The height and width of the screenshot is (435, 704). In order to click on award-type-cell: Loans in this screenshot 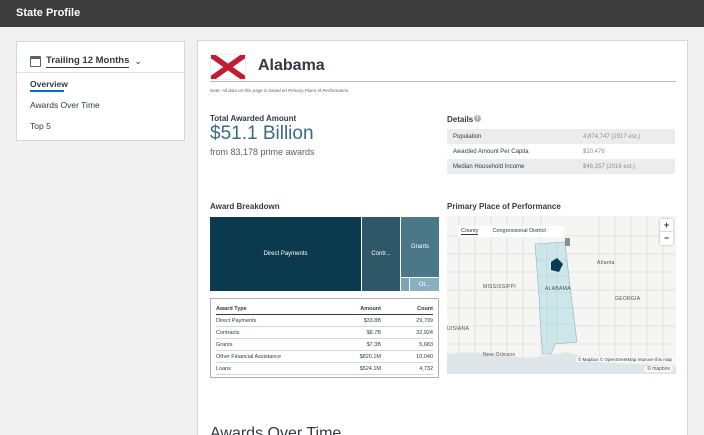, I will do `click(223, 368)`.